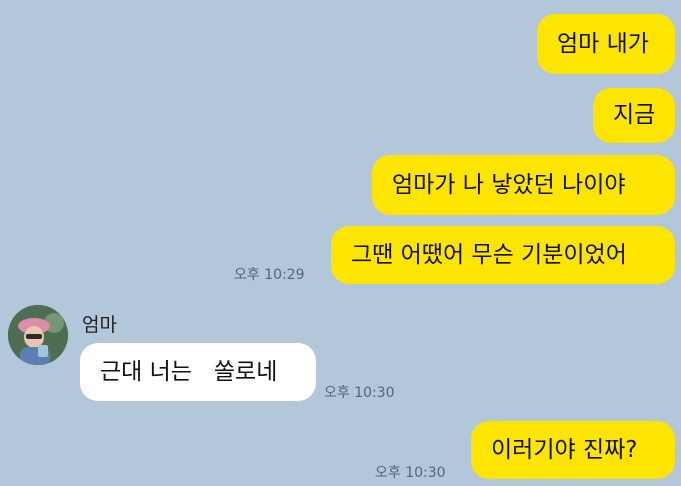 The image size is (681, 486). Describe the element at coordinates (634, 115) in the screenshot. I see `my-message-bubble: 지금` at that location.